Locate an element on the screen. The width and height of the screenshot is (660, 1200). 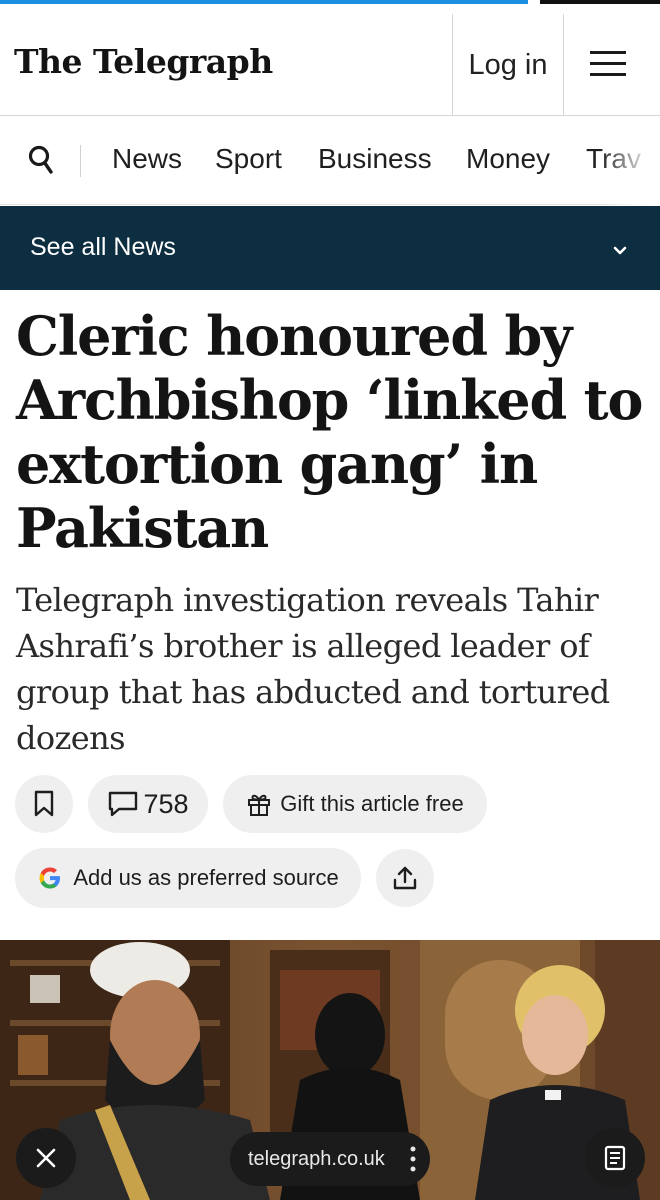
nav-item-money: Money is located at coordinates (508, 159).